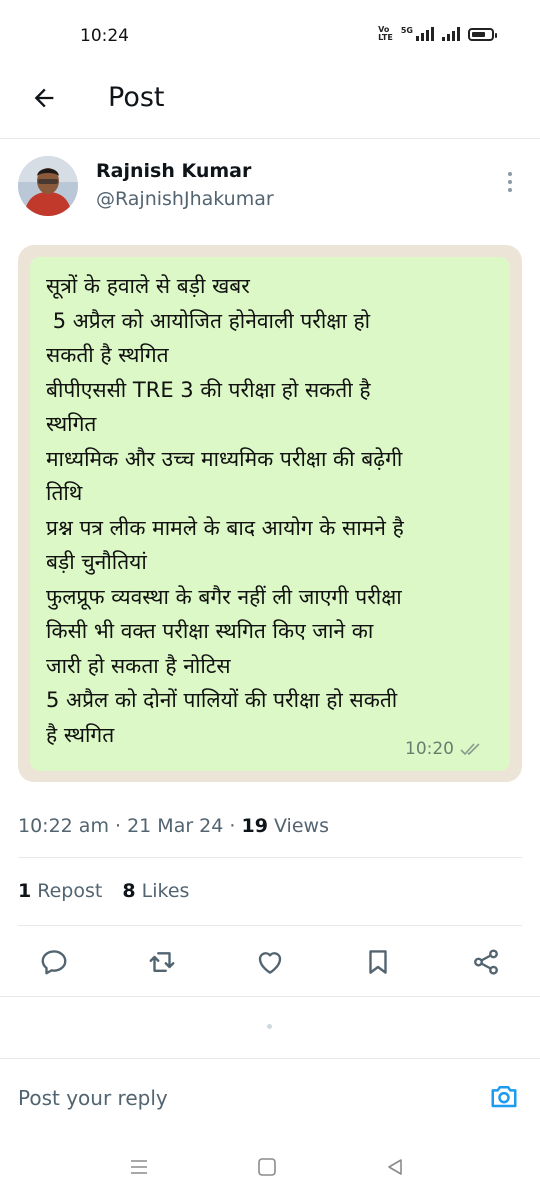  I want to click on message-time-row: 10:20, so click(443, 749).